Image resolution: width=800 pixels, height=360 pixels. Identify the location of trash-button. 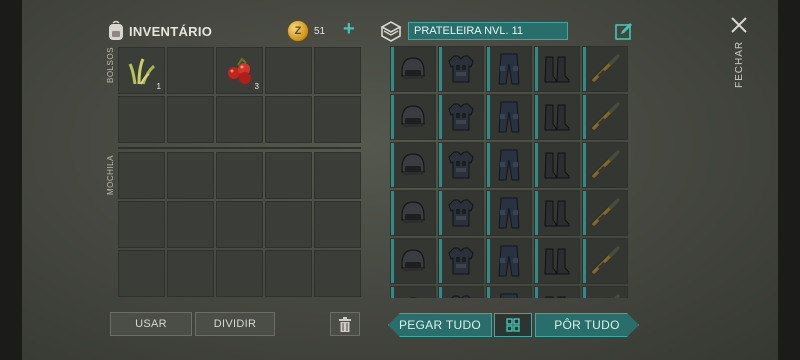
(345, 324).